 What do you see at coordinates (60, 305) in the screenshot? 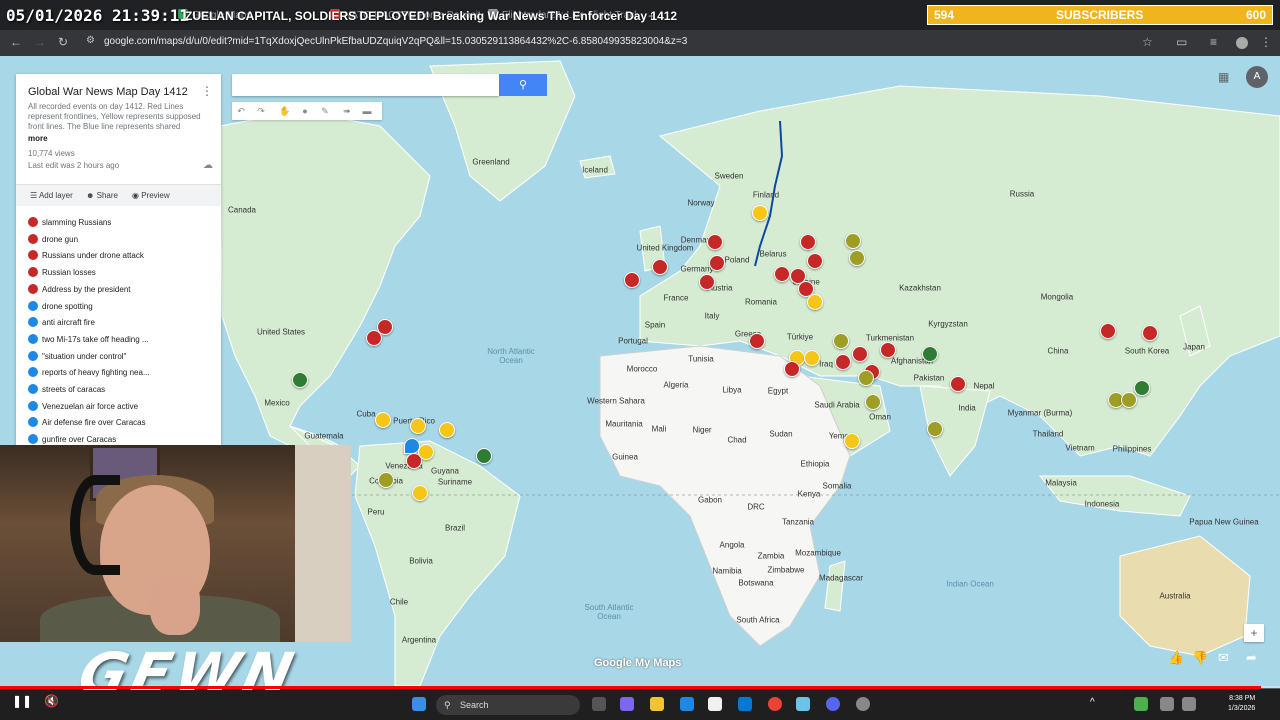
I see `layer-list-item: drone spotting` at bounding box center [60, 305].